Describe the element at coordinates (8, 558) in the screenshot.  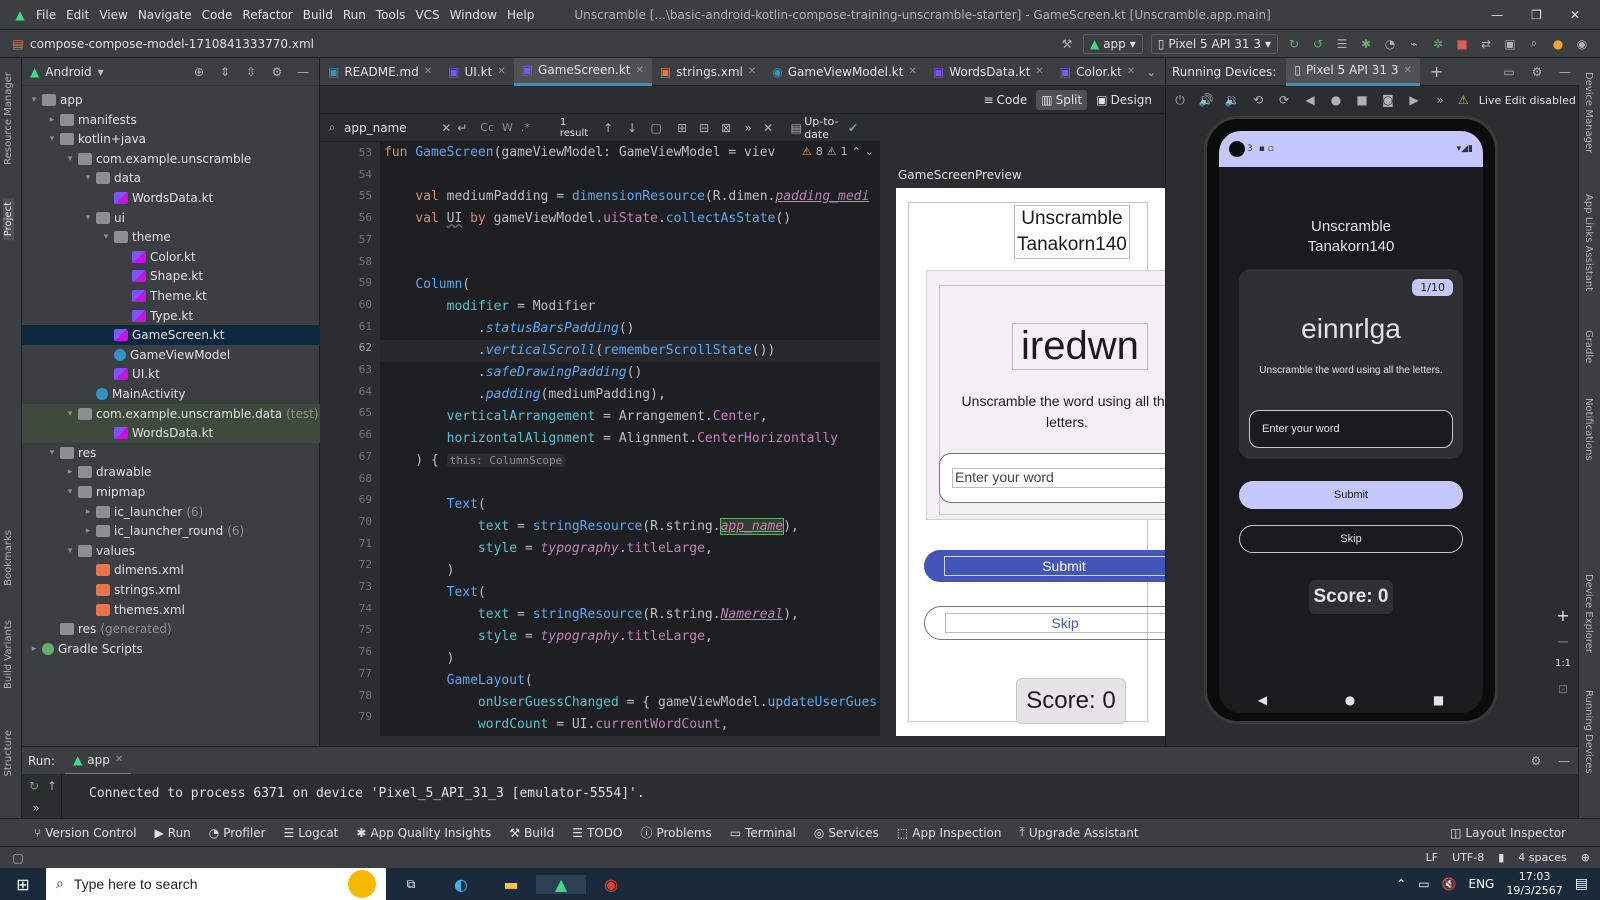
I see `bookmarks-tab: Bookmarks` at that location.